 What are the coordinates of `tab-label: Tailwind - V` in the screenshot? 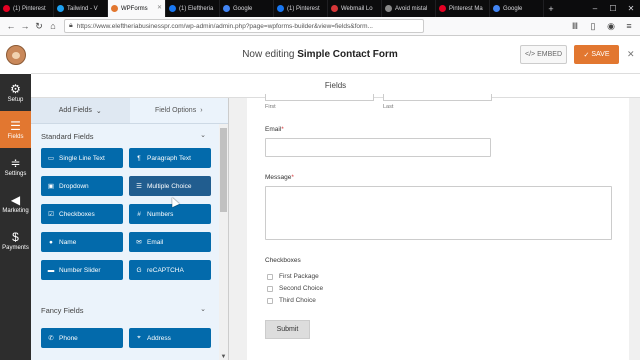 It's located at (82, 8).